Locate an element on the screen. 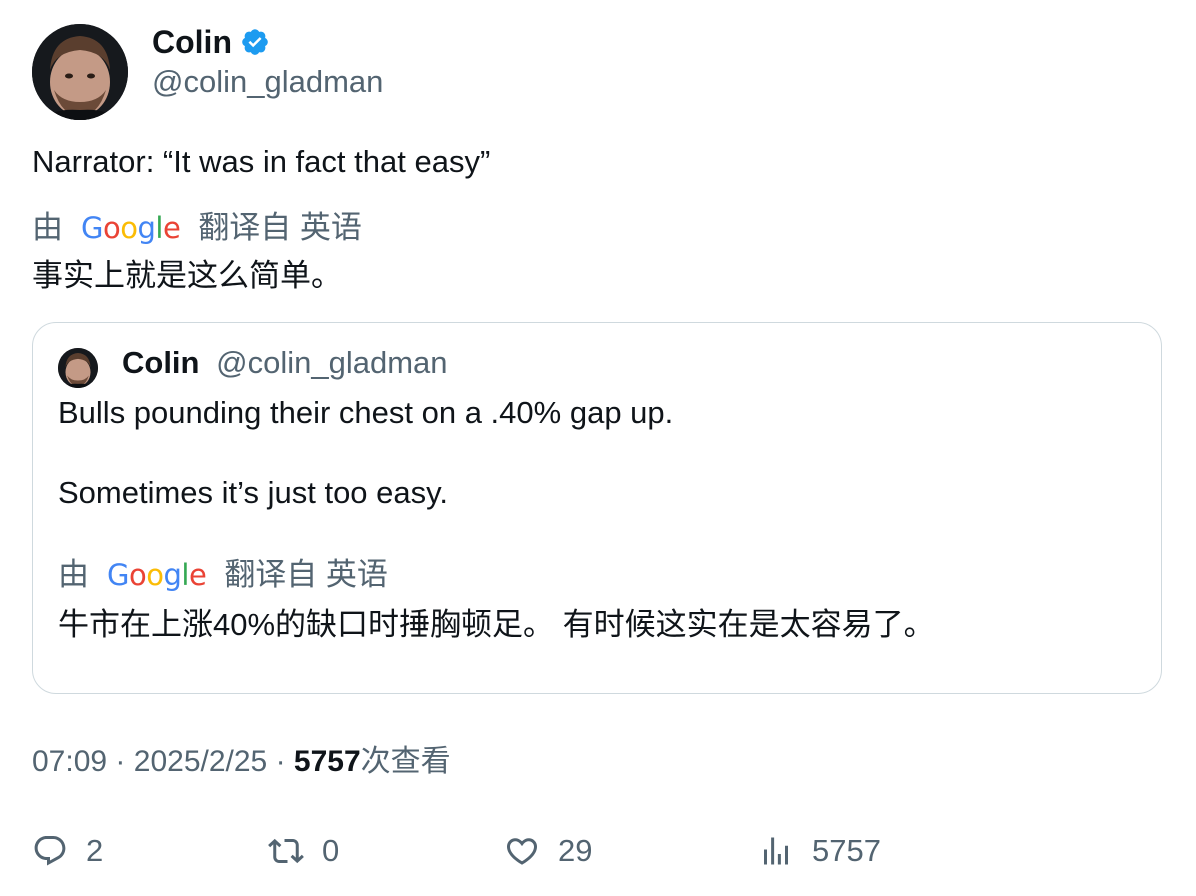 Image resolution: width=1196 pixels, height=896 pixels. retweet-count: 0 is located at coordinates (331, 850).